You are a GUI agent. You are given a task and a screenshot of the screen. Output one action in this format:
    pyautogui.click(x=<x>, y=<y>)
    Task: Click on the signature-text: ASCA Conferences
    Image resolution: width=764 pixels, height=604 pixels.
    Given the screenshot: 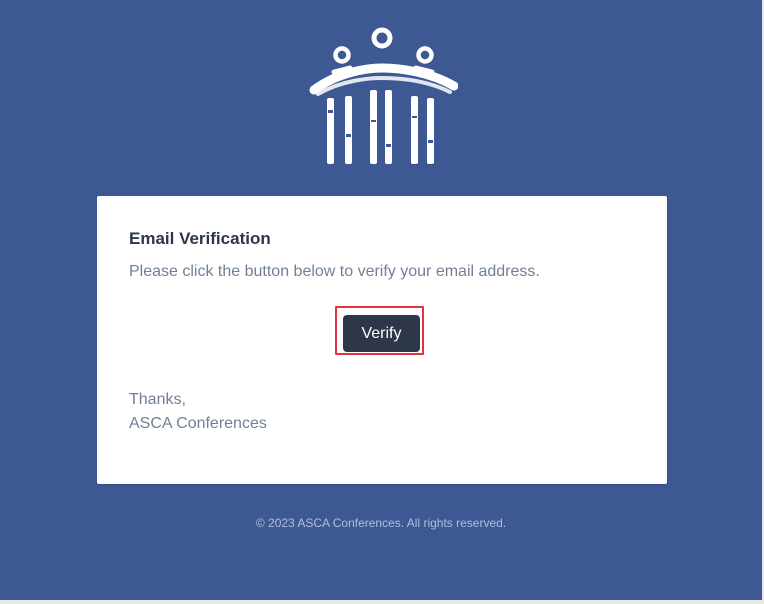 What is the action you would take?
    pyautogui.click(x=198, y=423)
    